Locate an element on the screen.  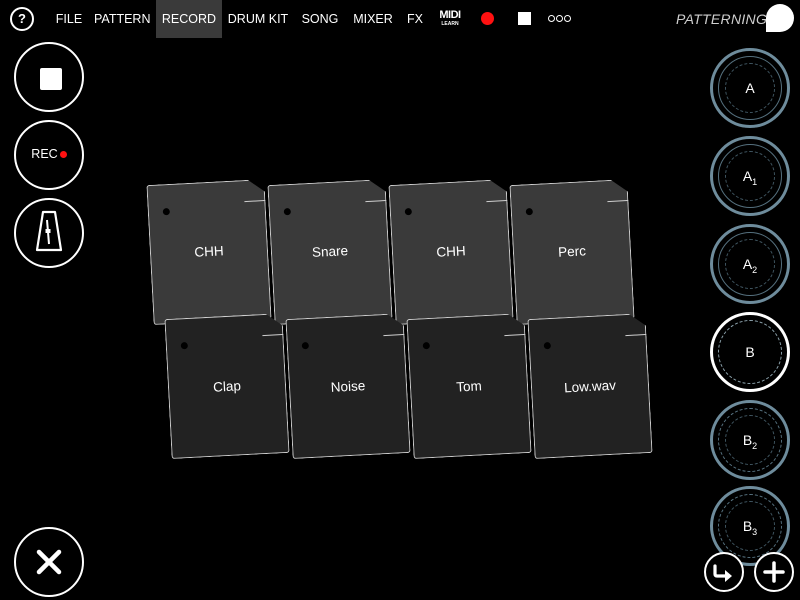
pattern-label: B is located at coordinates (750, 355).